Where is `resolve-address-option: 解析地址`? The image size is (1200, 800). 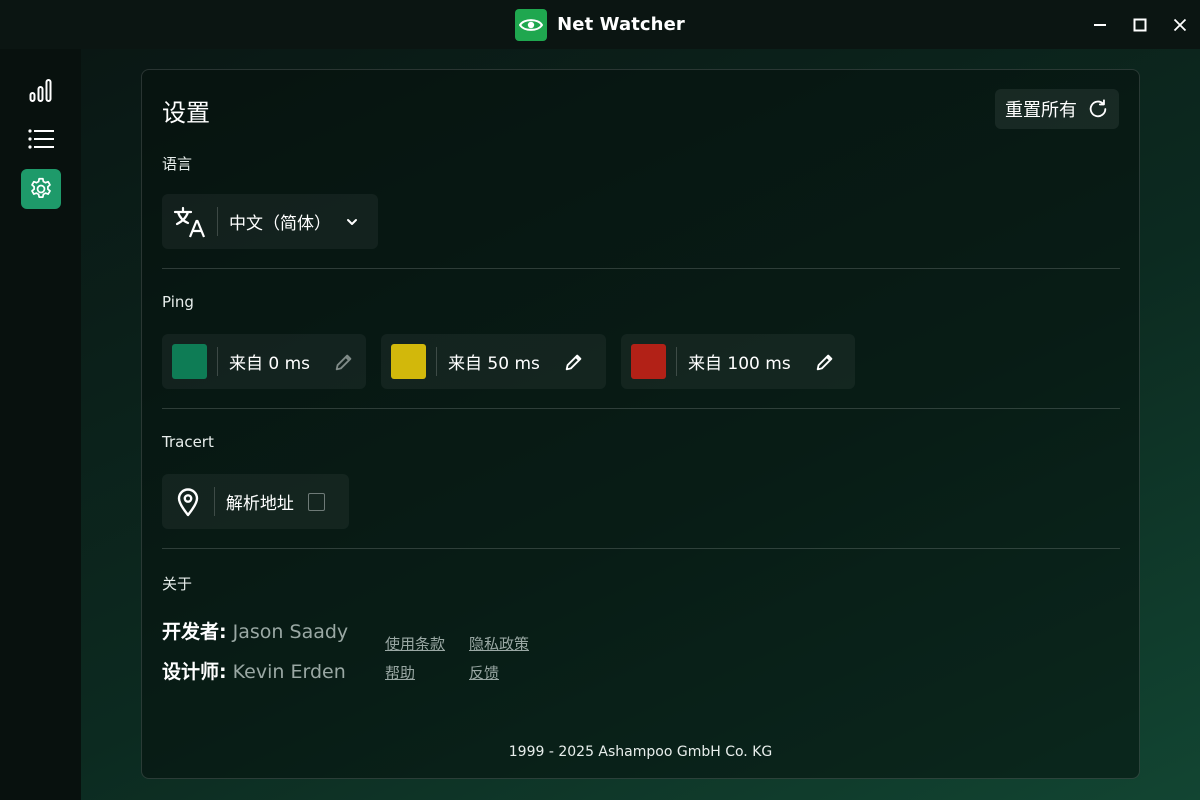 resolve-address-option: 解析地址 is located at coordinates (255, 501).